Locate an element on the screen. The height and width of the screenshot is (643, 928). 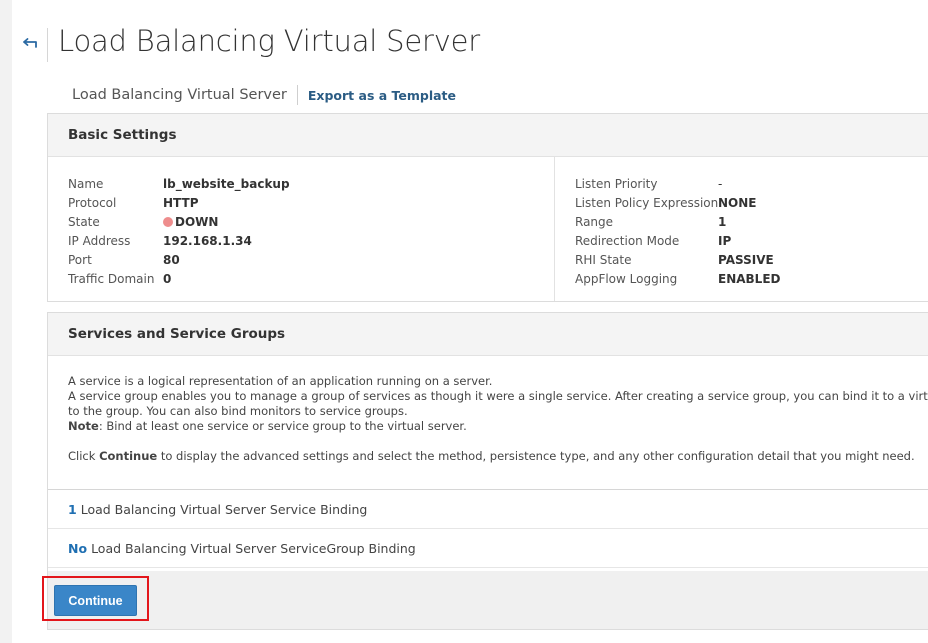
setting-value: - is located at coordinates (720, 183).